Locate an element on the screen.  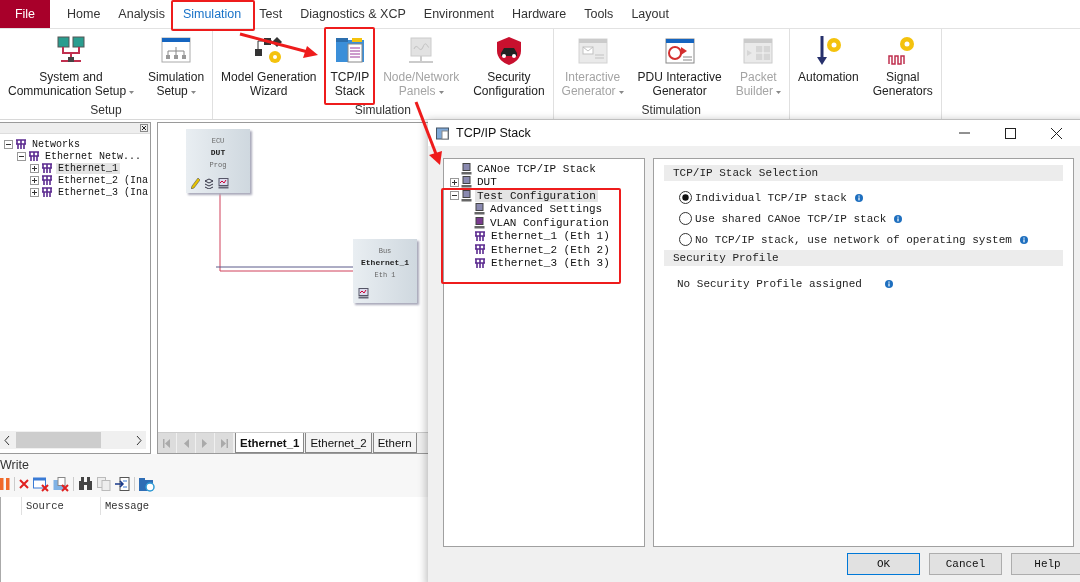
section-header: Security Profile is located at coordinates (863, 258).